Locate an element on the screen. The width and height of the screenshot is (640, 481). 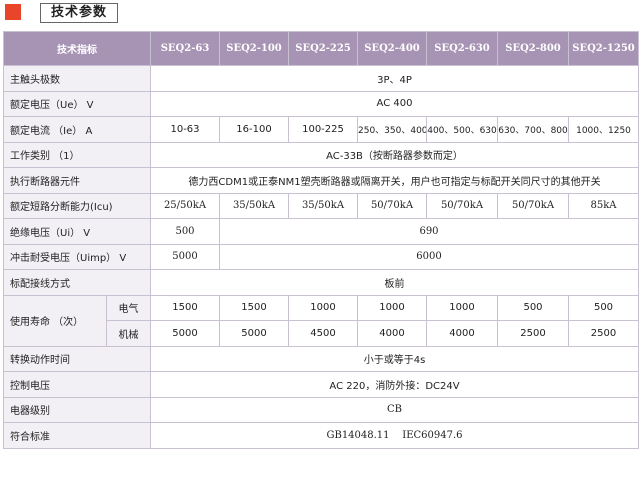
cell: 100-225 is located at coordinates (323, 129).